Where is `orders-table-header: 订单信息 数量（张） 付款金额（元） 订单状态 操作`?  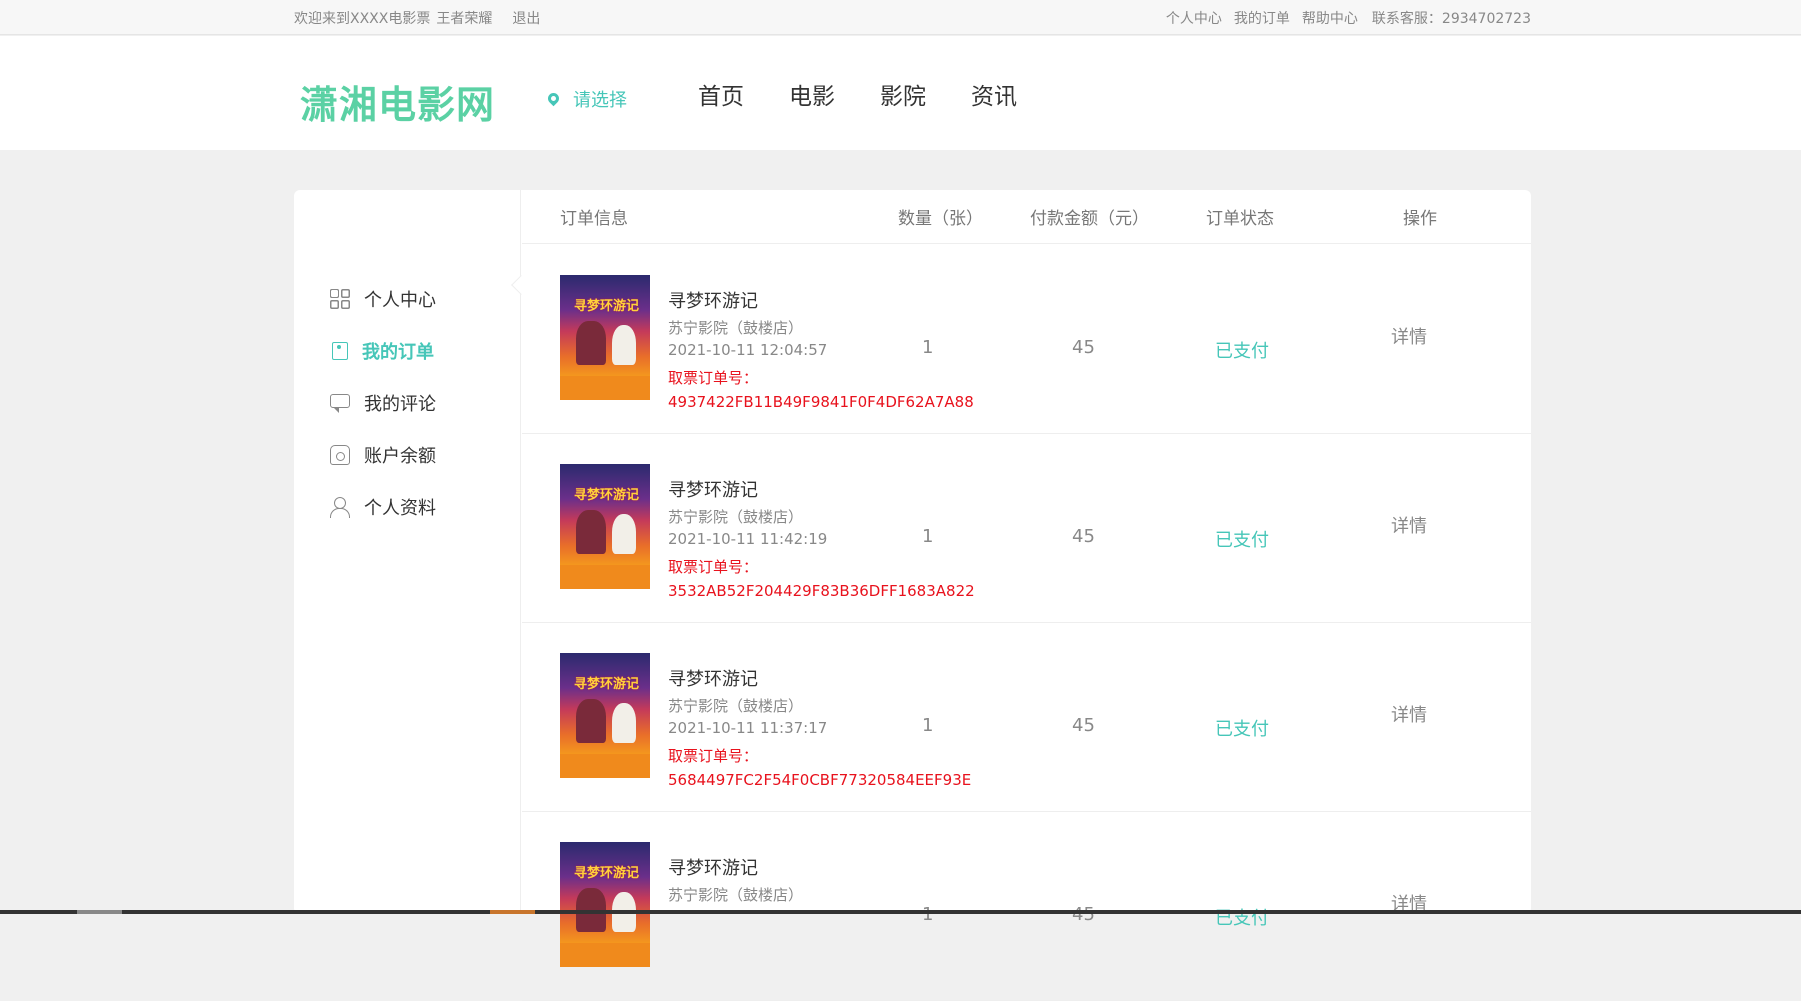 orders-table-header: 订单信息 数量（张） 付款金额（元） 订单状态 操作 is located at coordinates (1026, 217).